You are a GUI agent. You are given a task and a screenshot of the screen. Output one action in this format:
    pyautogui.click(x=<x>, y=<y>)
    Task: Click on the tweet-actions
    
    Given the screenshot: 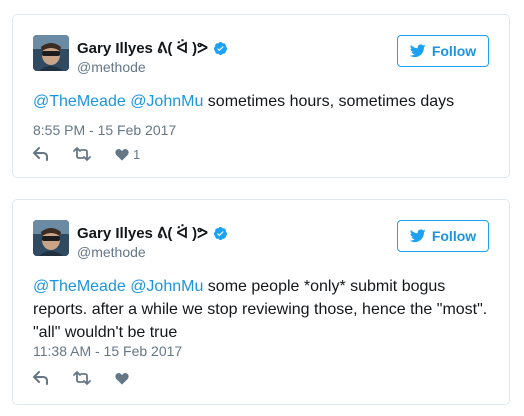 What is the action you would take?
    pyautogui.click(x=95, y=378)
    